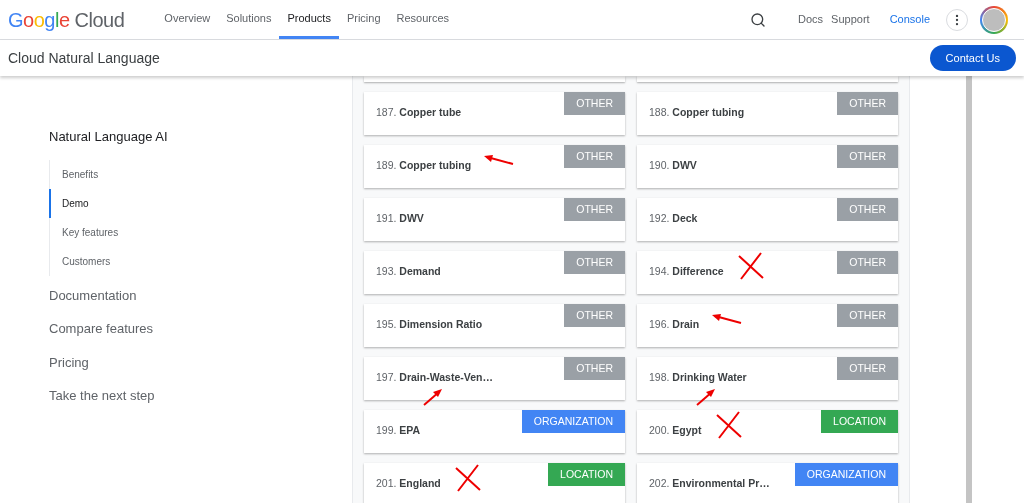  Describe the element at coordinates (673, 165) in the screenshot. I see `entity-name: 190. DWV` at that location.